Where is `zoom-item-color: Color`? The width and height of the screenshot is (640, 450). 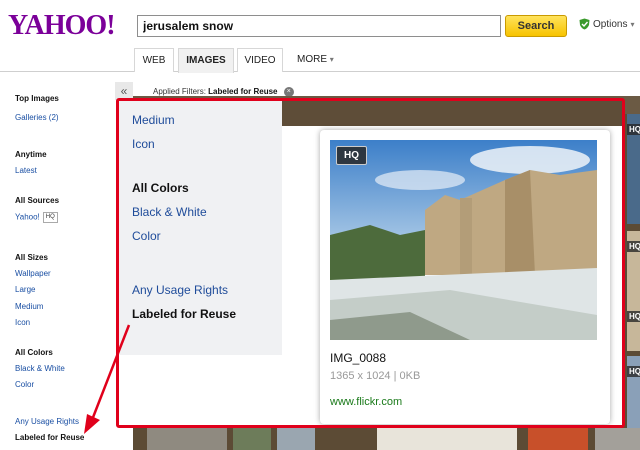 zoom-item-color: Color is located at coordinates (146, 236).